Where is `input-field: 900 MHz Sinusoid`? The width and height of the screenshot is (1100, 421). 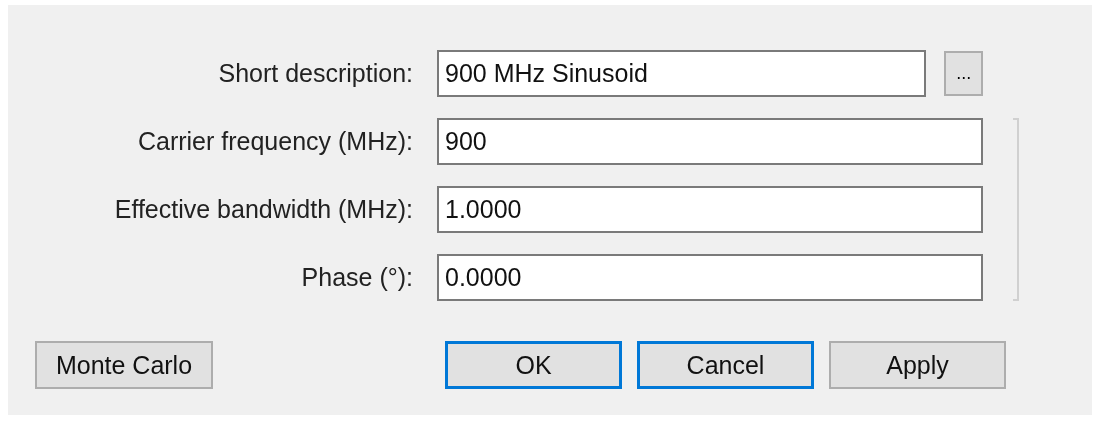
input-field: 900 MHz Sinusoid is located at coordinates (682, 73).